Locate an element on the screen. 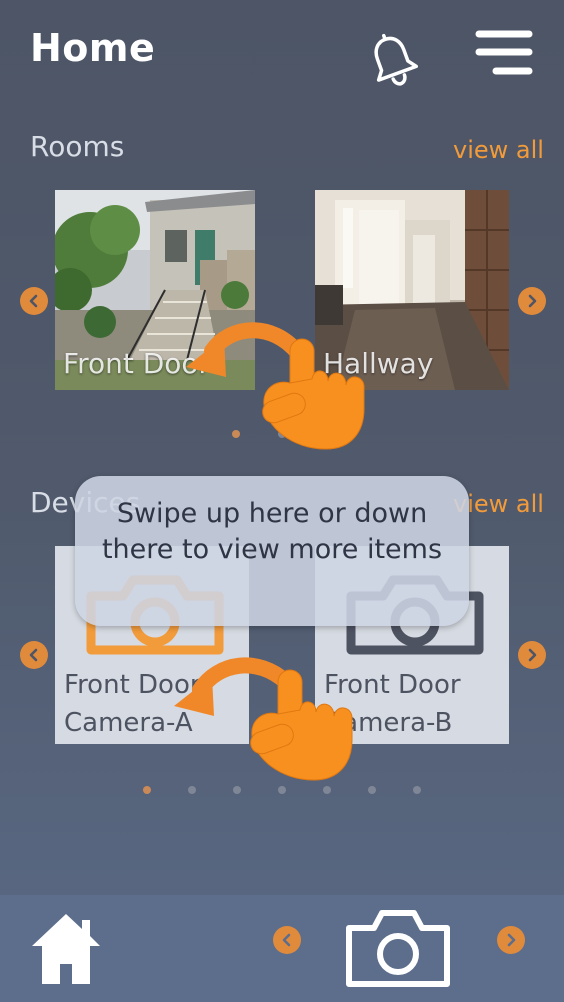  devices-prev-arrow is located at coordinates (34, 655).